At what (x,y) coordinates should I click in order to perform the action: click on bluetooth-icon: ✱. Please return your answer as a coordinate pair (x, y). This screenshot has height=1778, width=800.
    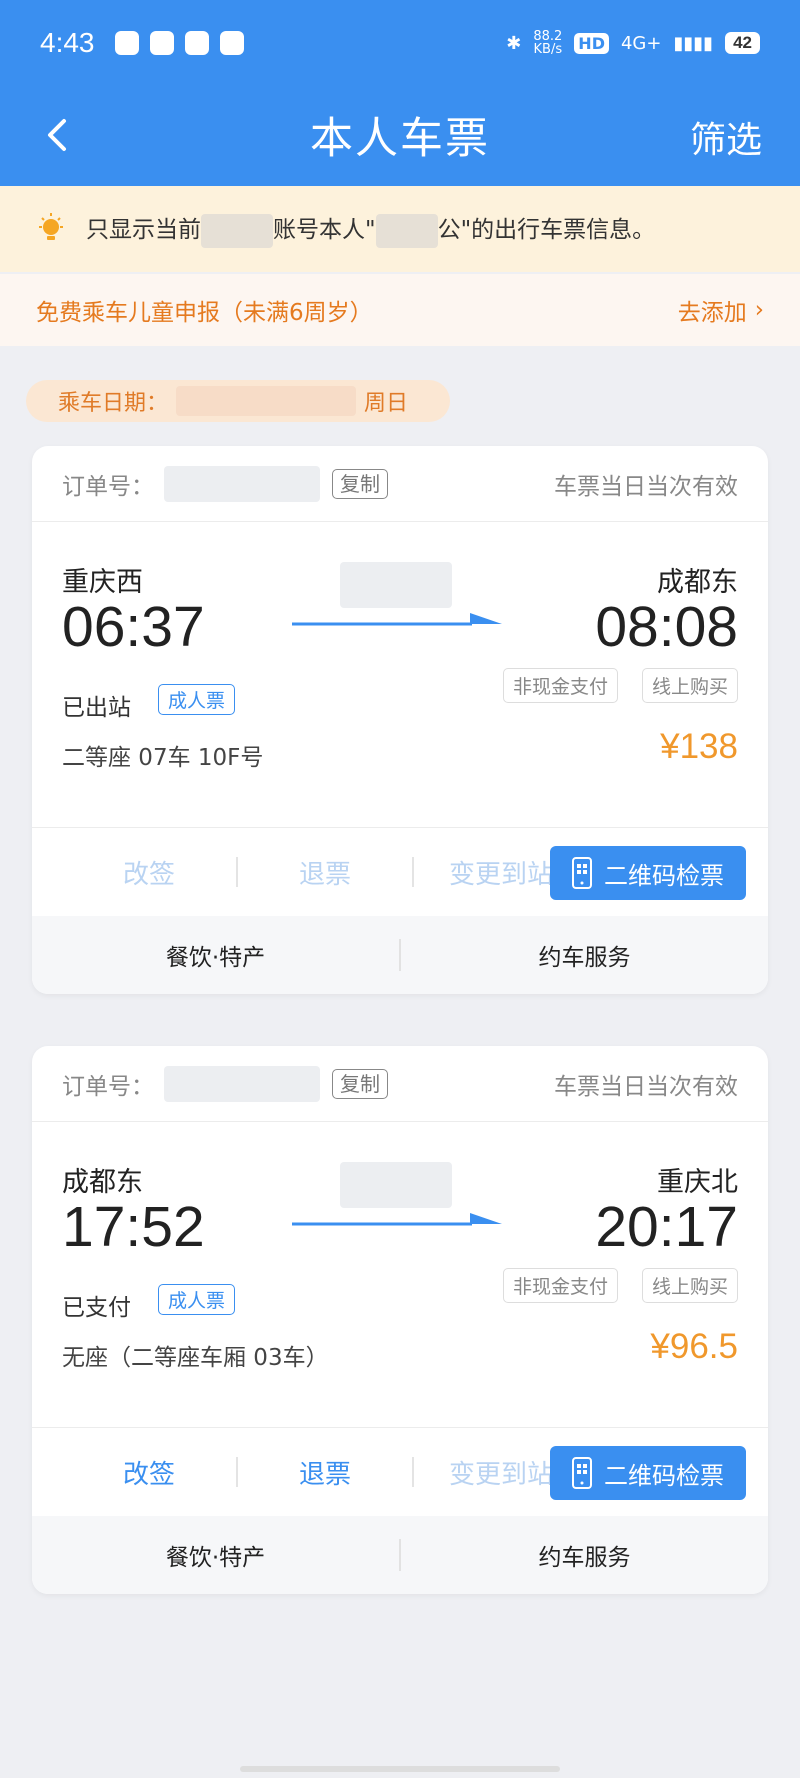
    Looking at the image, I should click on (514, 43).